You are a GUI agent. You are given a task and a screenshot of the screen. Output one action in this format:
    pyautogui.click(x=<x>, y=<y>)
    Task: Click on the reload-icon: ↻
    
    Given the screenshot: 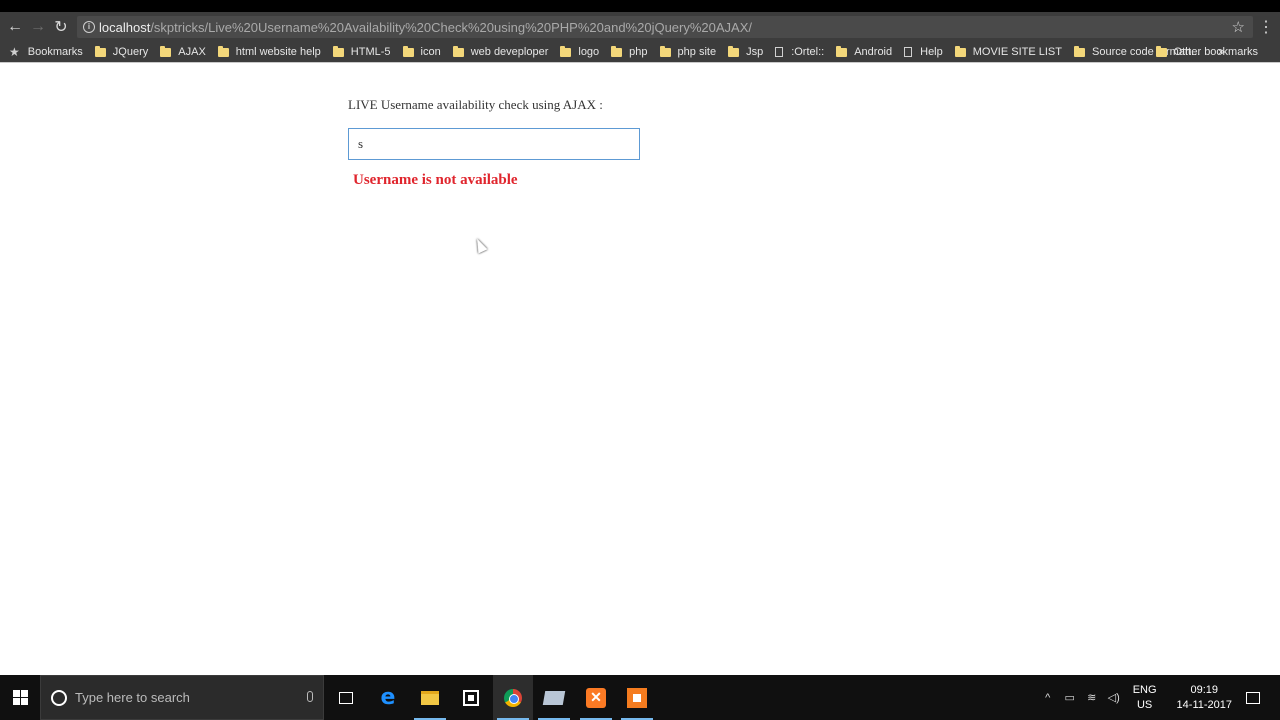 What is the action you would take?
    pyautogui.click(x=61, y=27)
    